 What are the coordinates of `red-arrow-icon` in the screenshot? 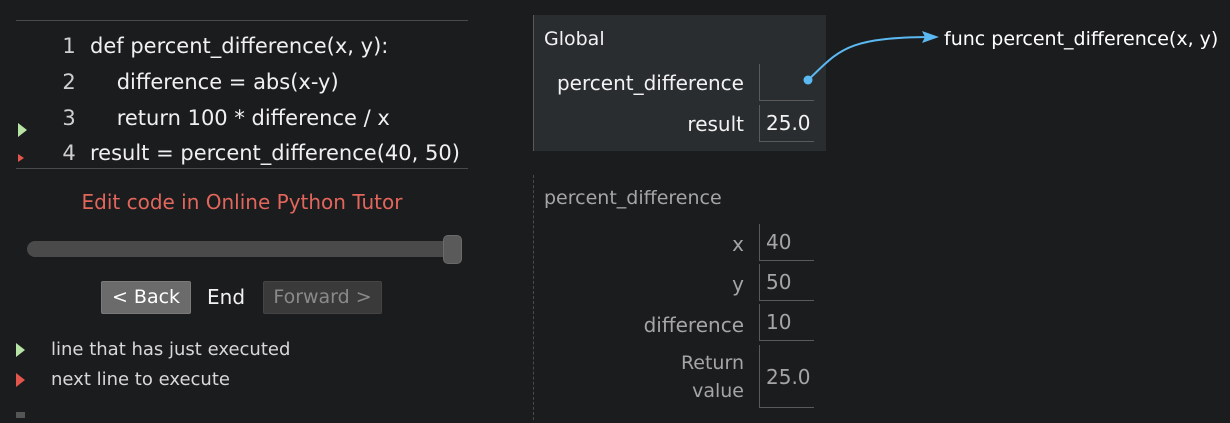 It's located at (20, 380).